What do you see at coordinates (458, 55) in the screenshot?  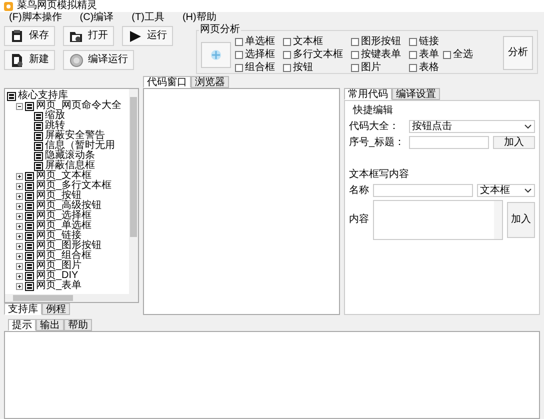 I see `checkbox: 全选` at bounding box center [458, 55].